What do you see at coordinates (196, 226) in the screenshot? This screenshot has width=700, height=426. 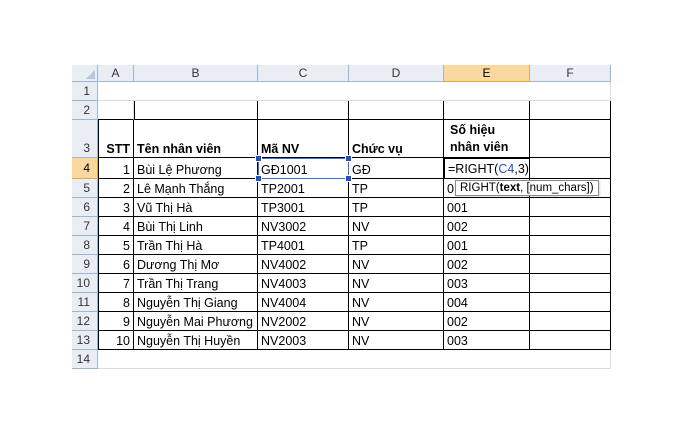 I see `cell-employee-name: Bùi Thị Linh` at bounding box center [196, 226].